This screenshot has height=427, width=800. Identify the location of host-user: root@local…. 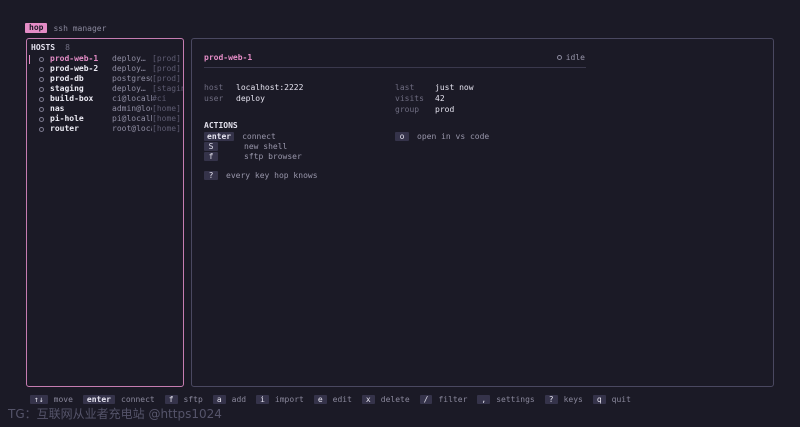
(132, 128).